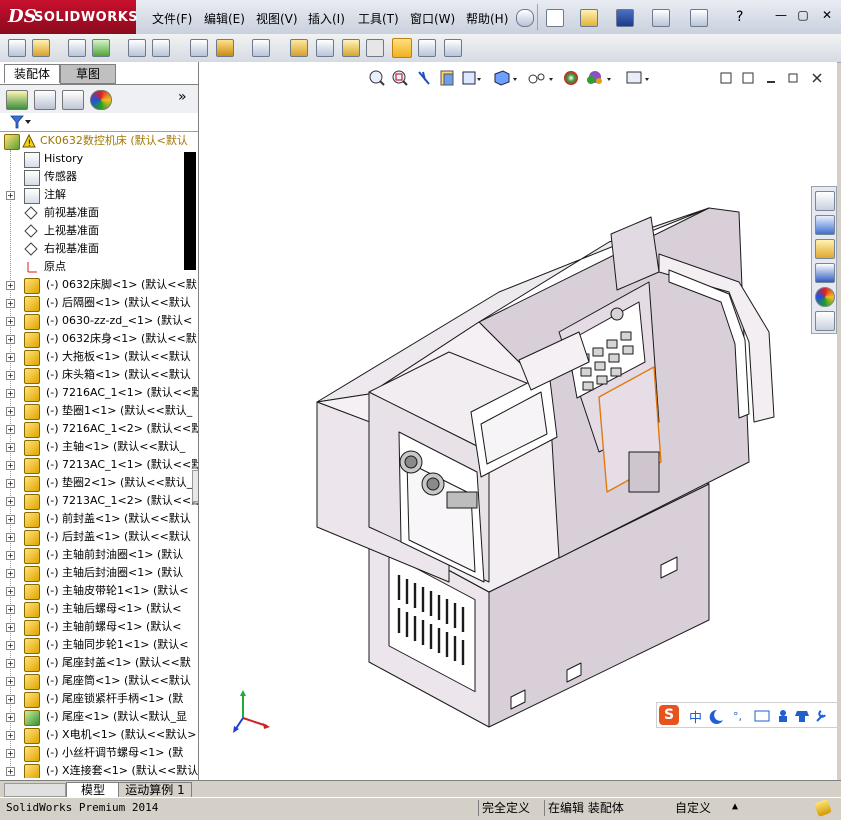 This screenshot has width=841, height=820. Describe the element at coordinates (487, 18) in the screenshot. I see `menu-help: 帮助(H)` at that location.